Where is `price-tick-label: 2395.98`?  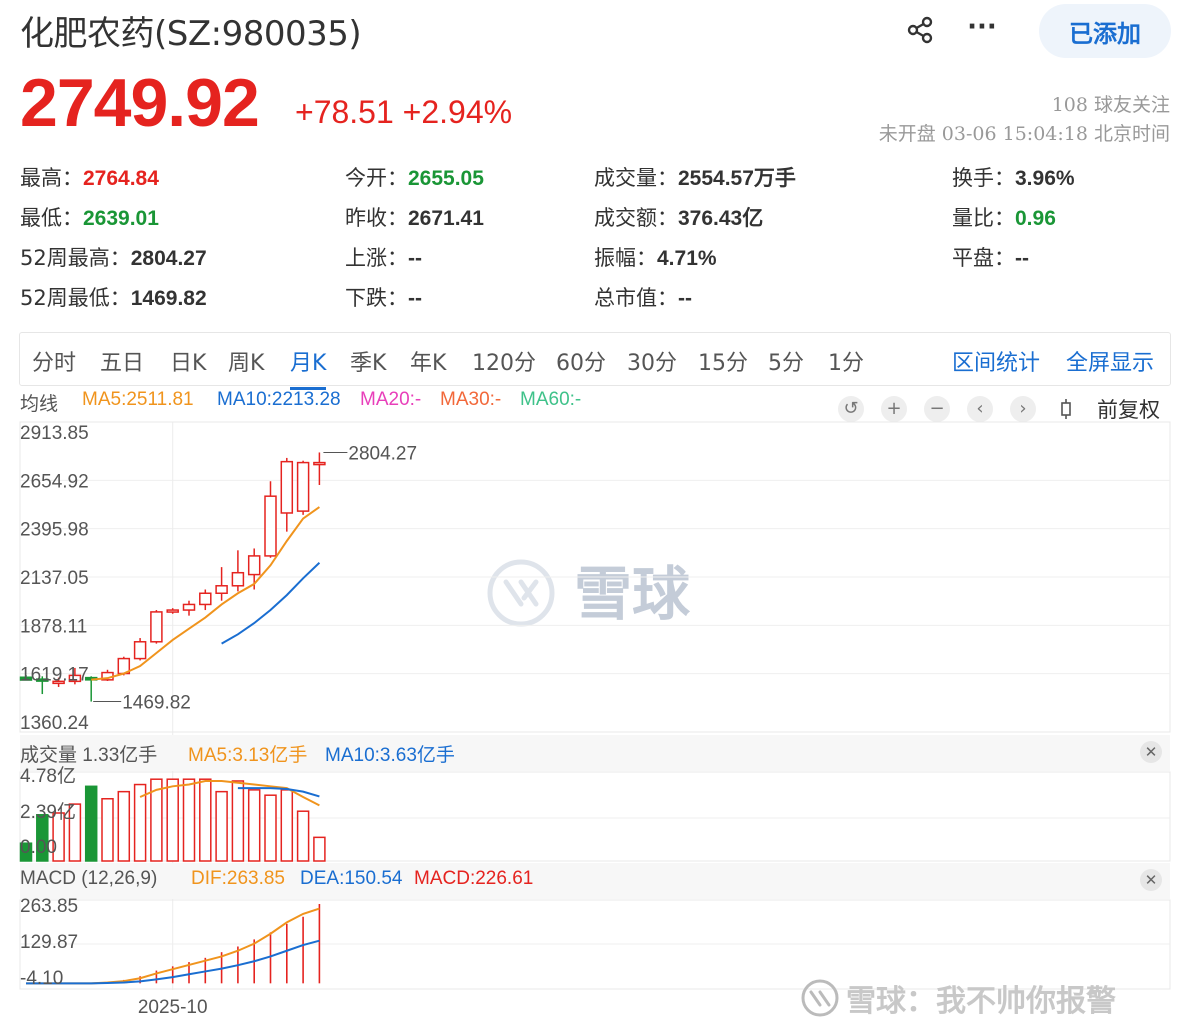
price-tick-label: 2395.98 is located at coordinates (54, 530).